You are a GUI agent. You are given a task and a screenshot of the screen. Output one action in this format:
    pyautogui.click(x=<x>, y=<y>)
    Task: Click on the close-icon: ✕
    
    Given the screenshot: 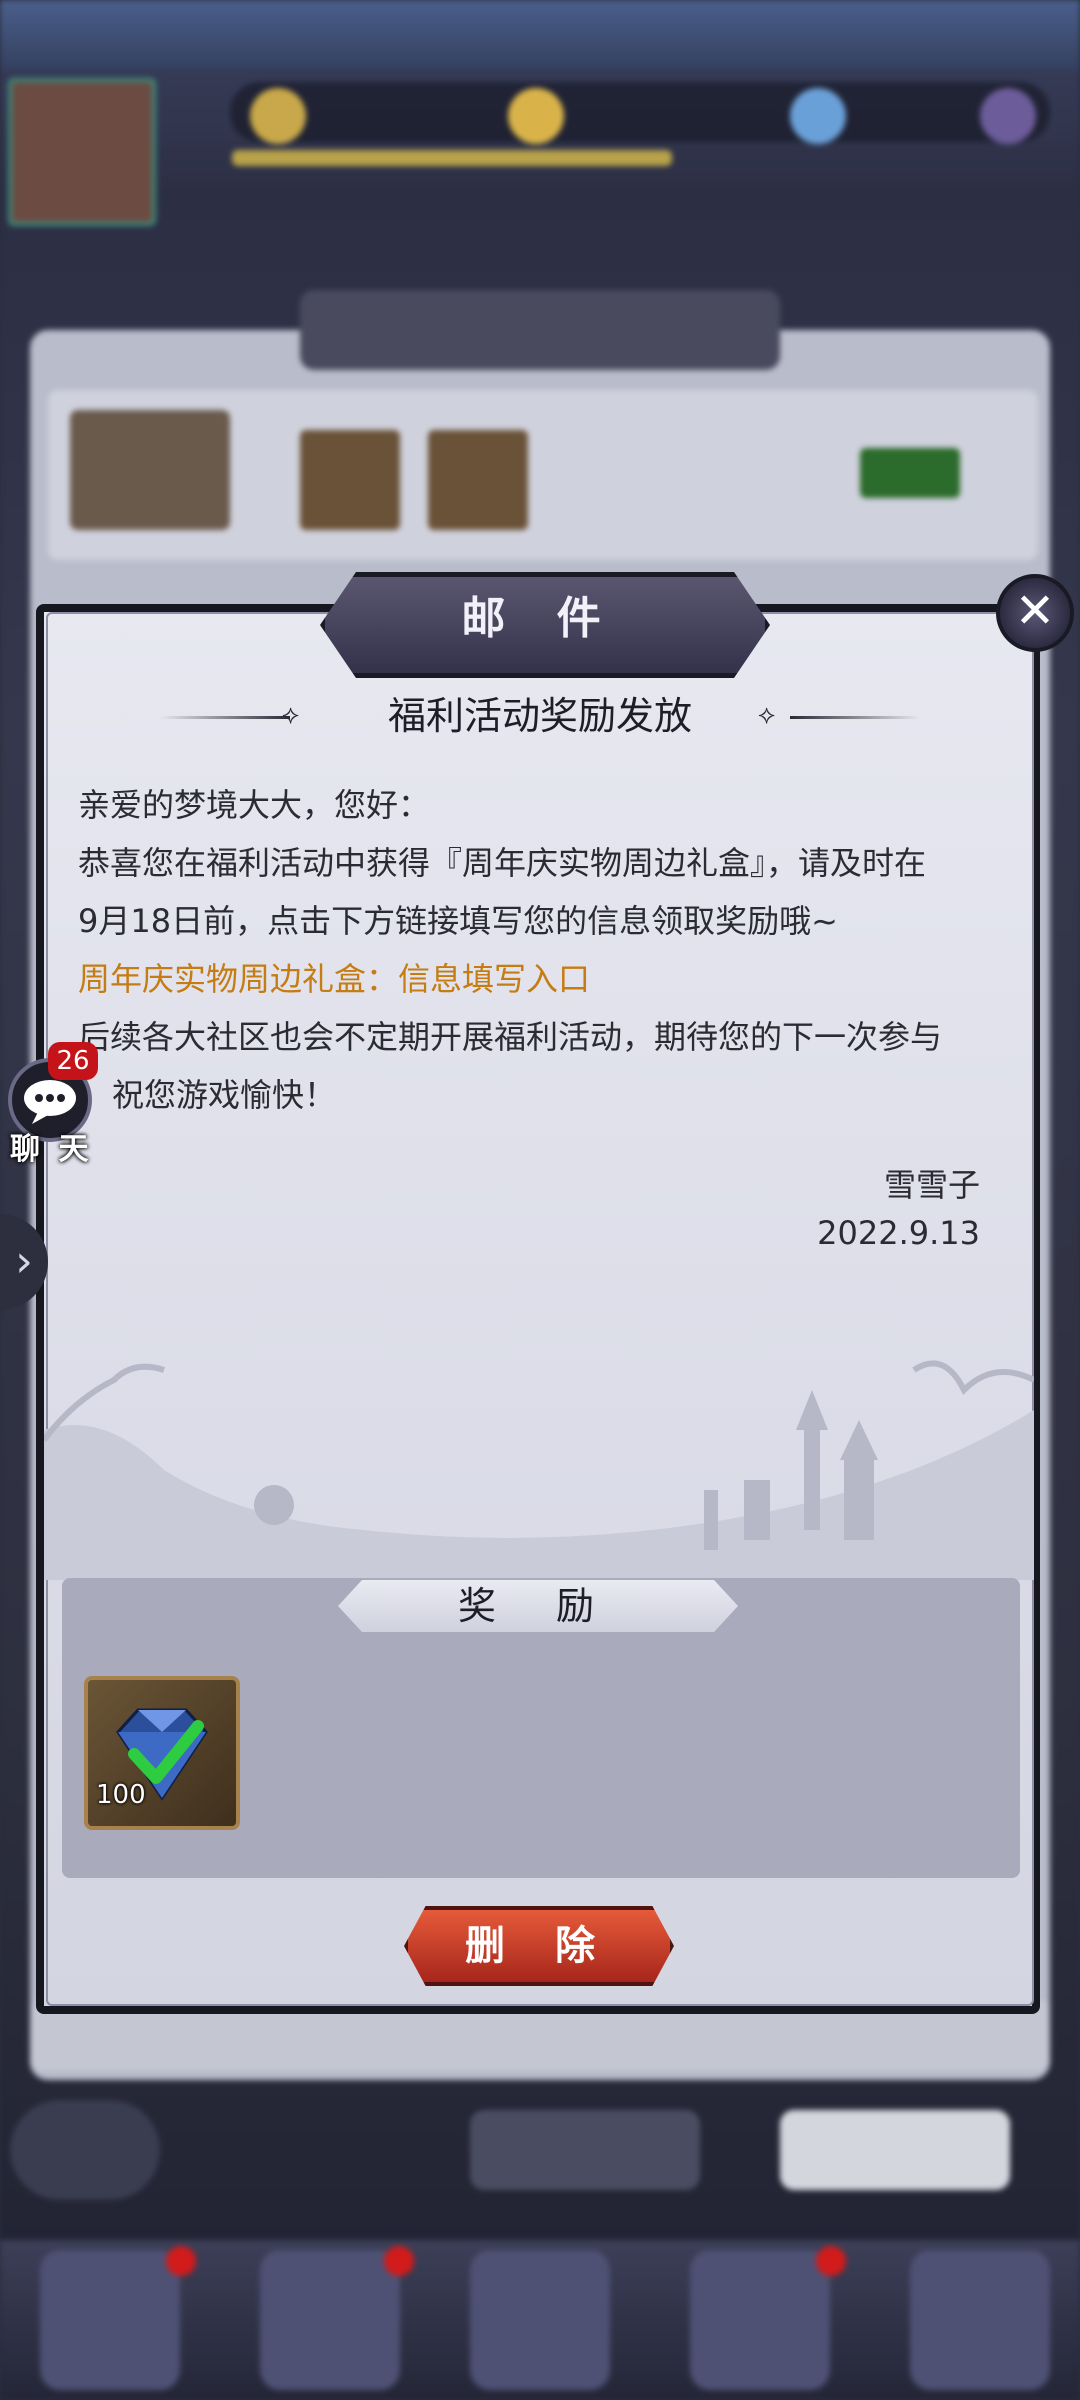 What is the action you would take?
    pyautogui.click(x=1035, y=611)
    